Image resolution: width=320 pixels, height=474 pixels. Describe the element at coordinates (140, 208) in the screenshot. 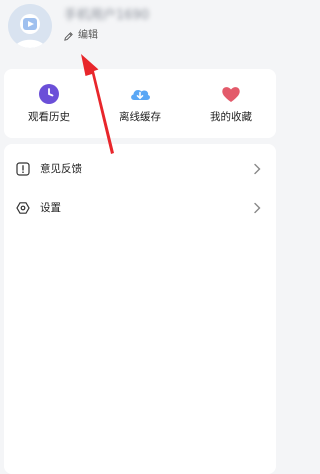

I see `menu-item-settings: 设置` at that location.